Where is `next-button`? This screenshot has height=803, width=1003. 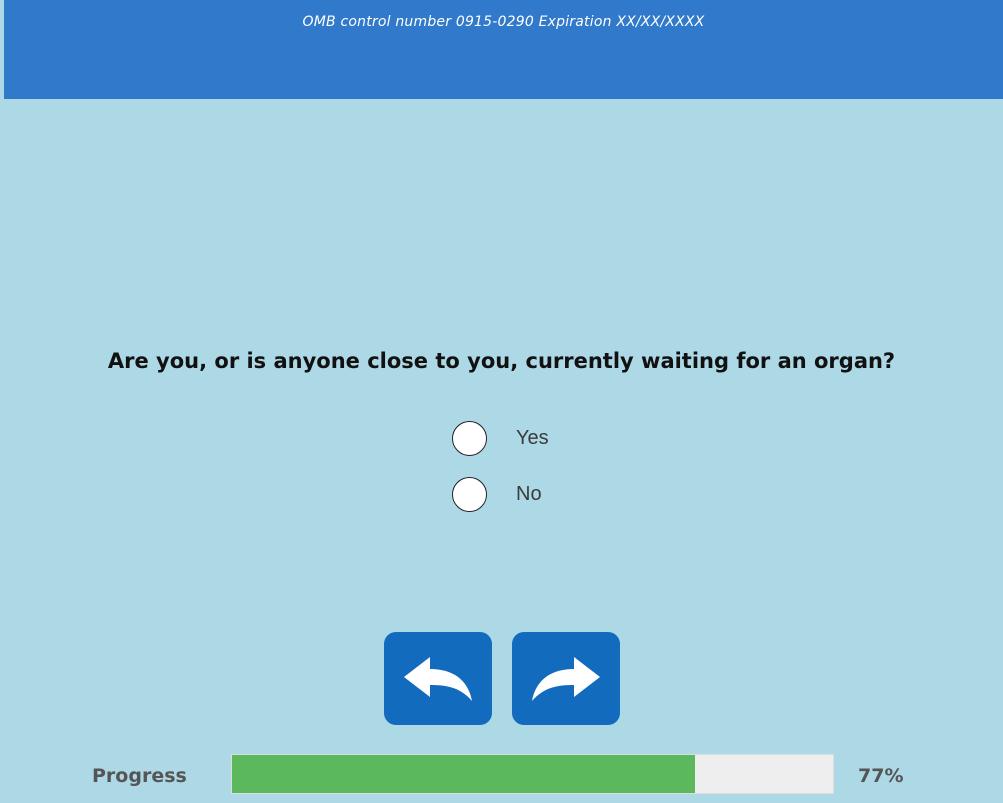 next-button is located at coordinates (566, 678).